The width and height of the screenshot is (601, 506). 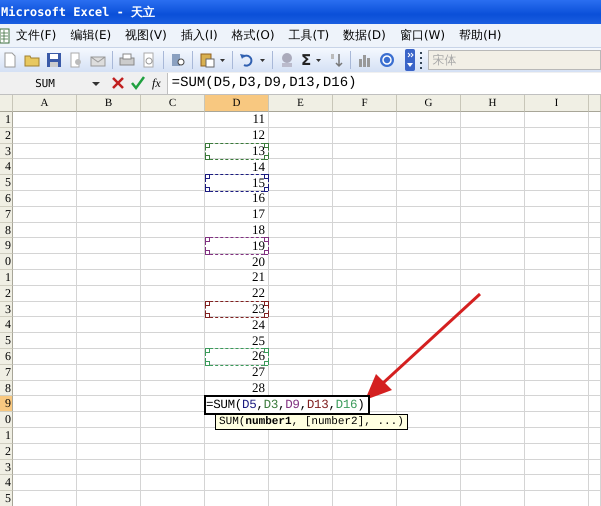 I want to click on cancel-icon, so click(x=118, y=83).